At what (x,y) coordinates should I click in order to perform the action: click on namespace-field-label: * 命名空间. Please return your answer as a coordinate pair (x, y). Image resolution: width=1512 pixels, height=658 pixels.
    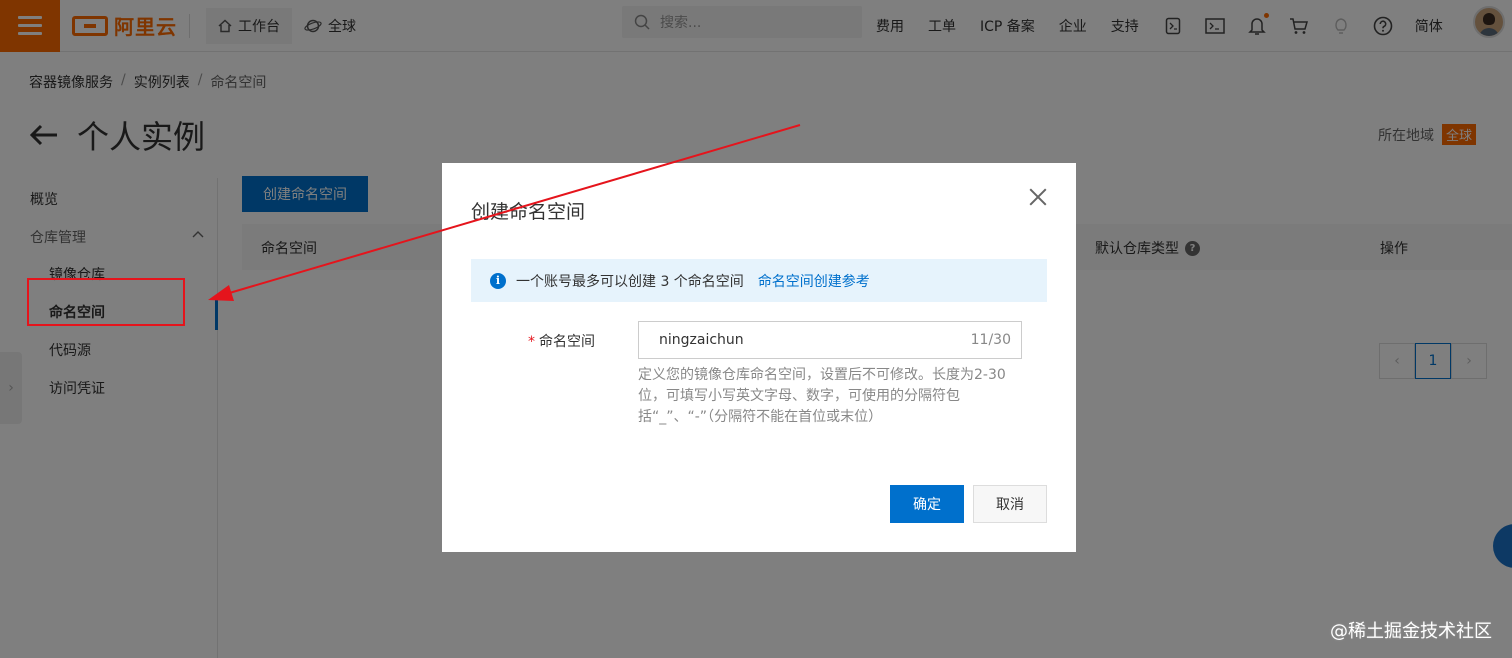
    Looking at the image, I should click on (561, 341).